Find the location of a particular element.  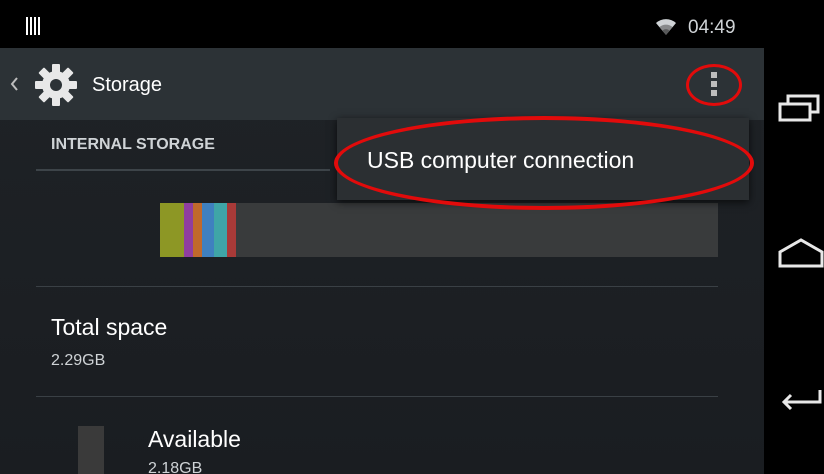

storage-segment-audio is located at coordinates (197, 230).